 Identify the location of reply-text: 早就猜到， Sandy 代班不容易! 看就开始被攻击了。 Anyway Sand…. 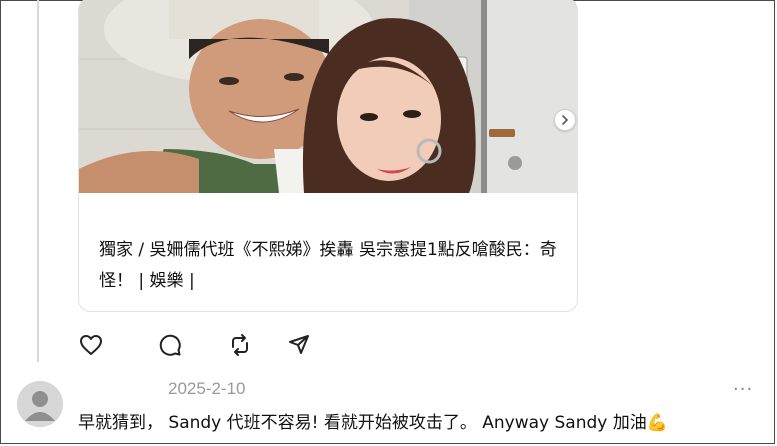
(373, 420).